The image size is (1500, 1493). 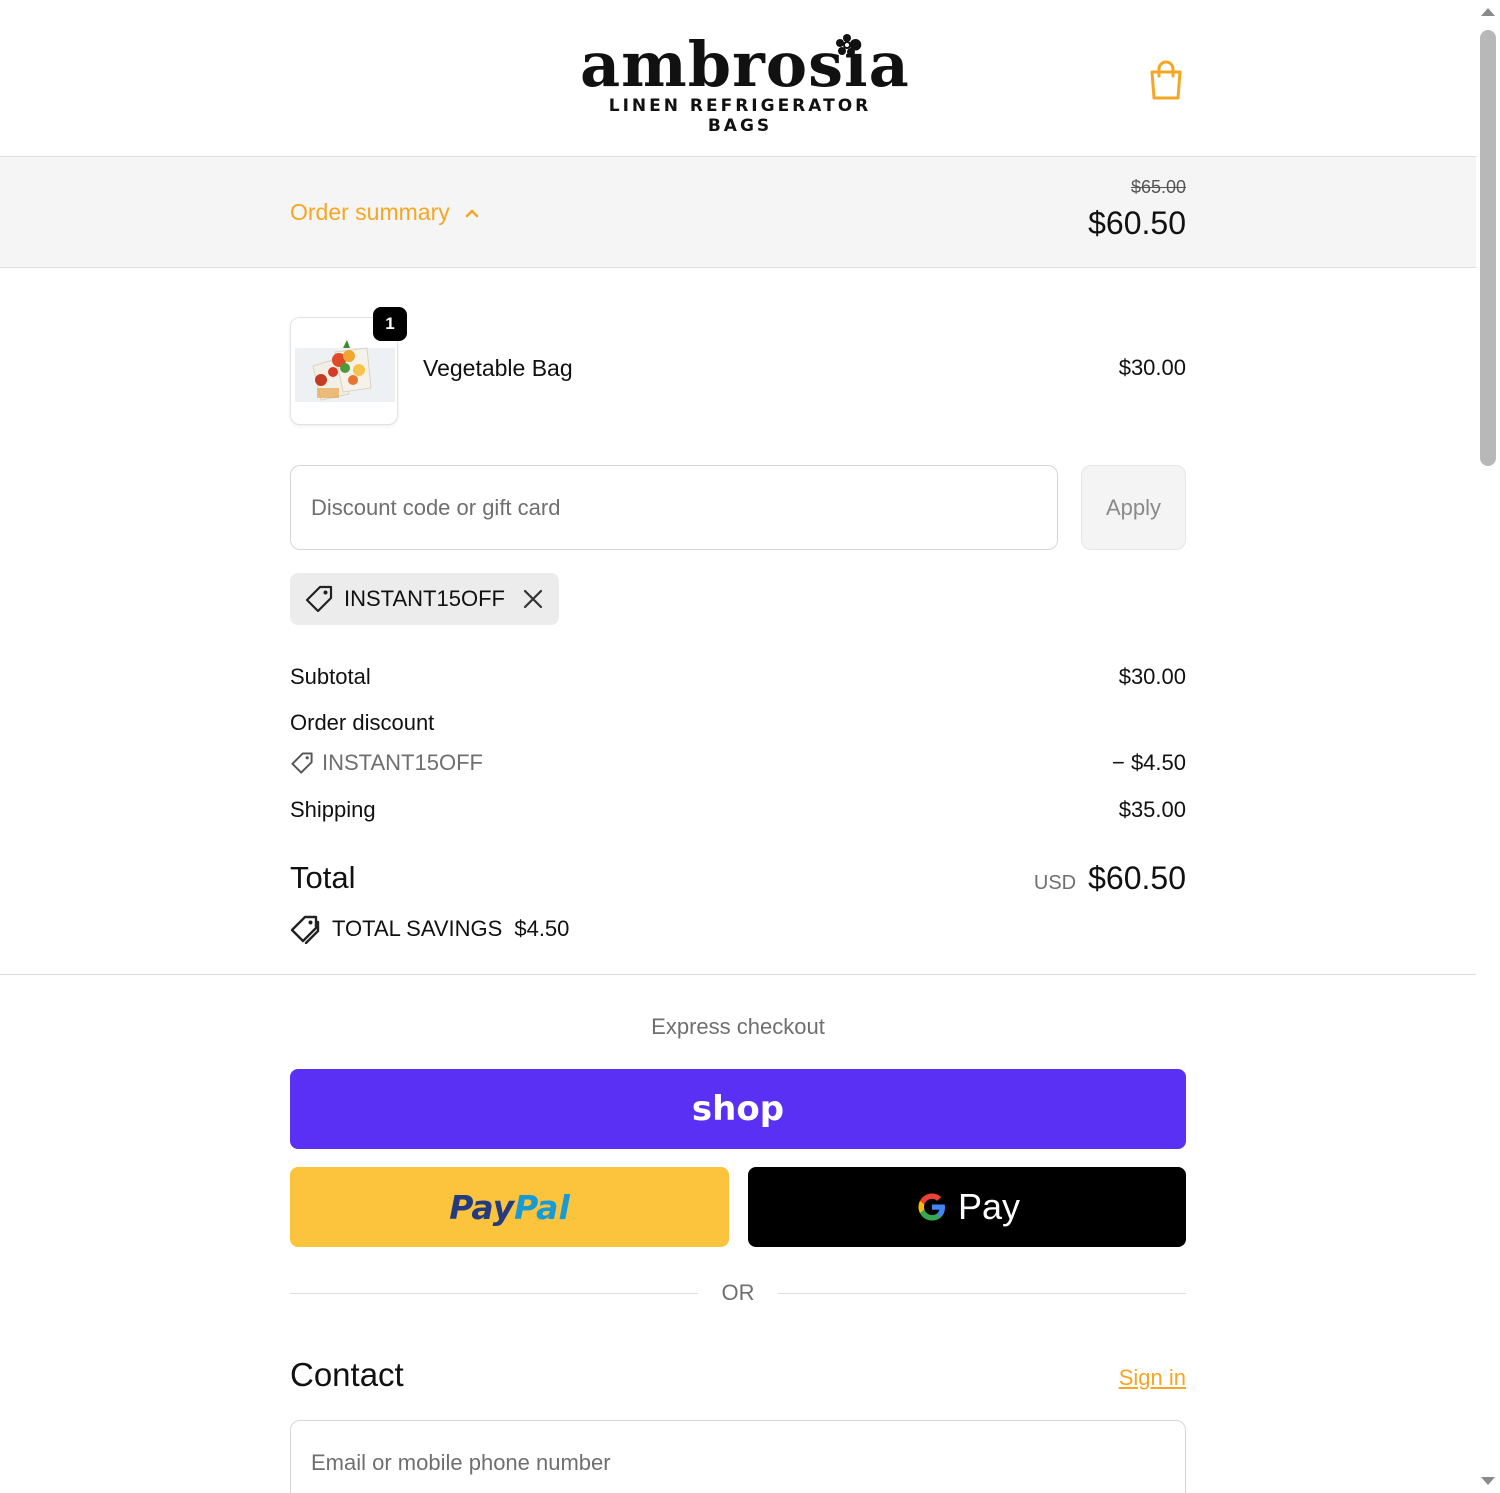 What do you see at coordinates (674, 507) in the screenshot?
I see `discount-code-input` at bounding box center [674, 507].